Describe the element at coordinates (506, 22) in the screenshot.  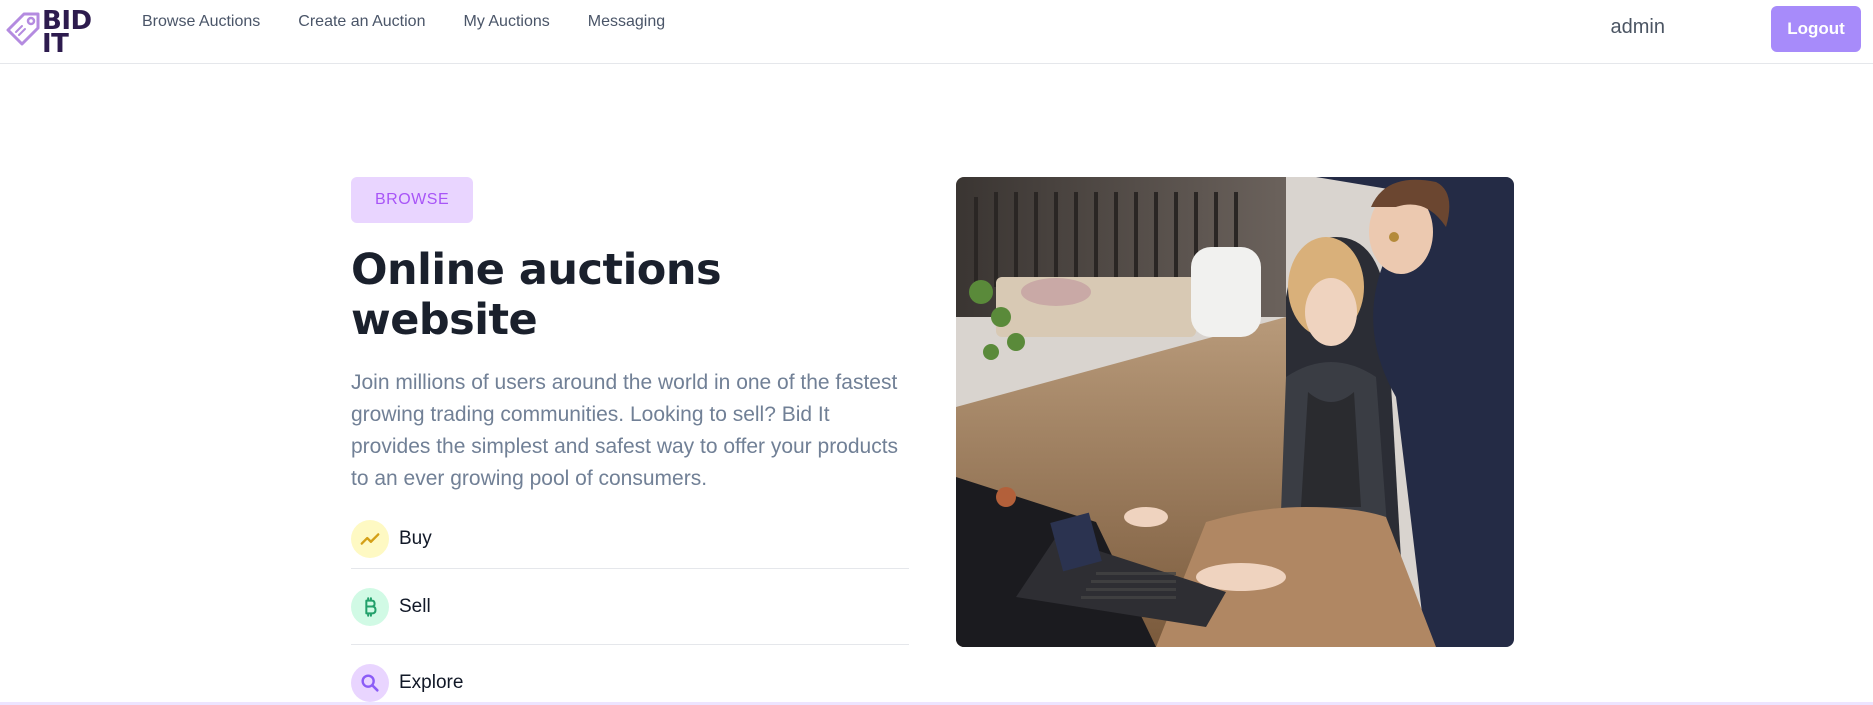
I see `nav-link-my-auctions: My Auctions` at that location.